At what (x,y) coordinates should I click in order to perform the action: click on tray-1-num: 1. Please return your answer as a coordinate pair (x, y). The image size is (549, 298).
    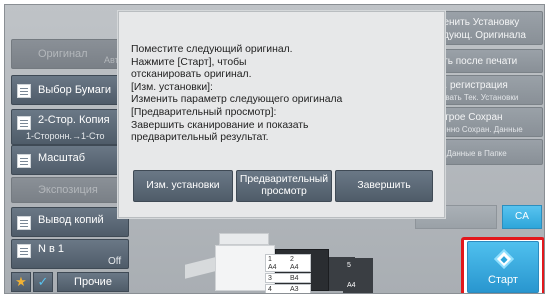
    Looking at the image, I should click on (270, 259).